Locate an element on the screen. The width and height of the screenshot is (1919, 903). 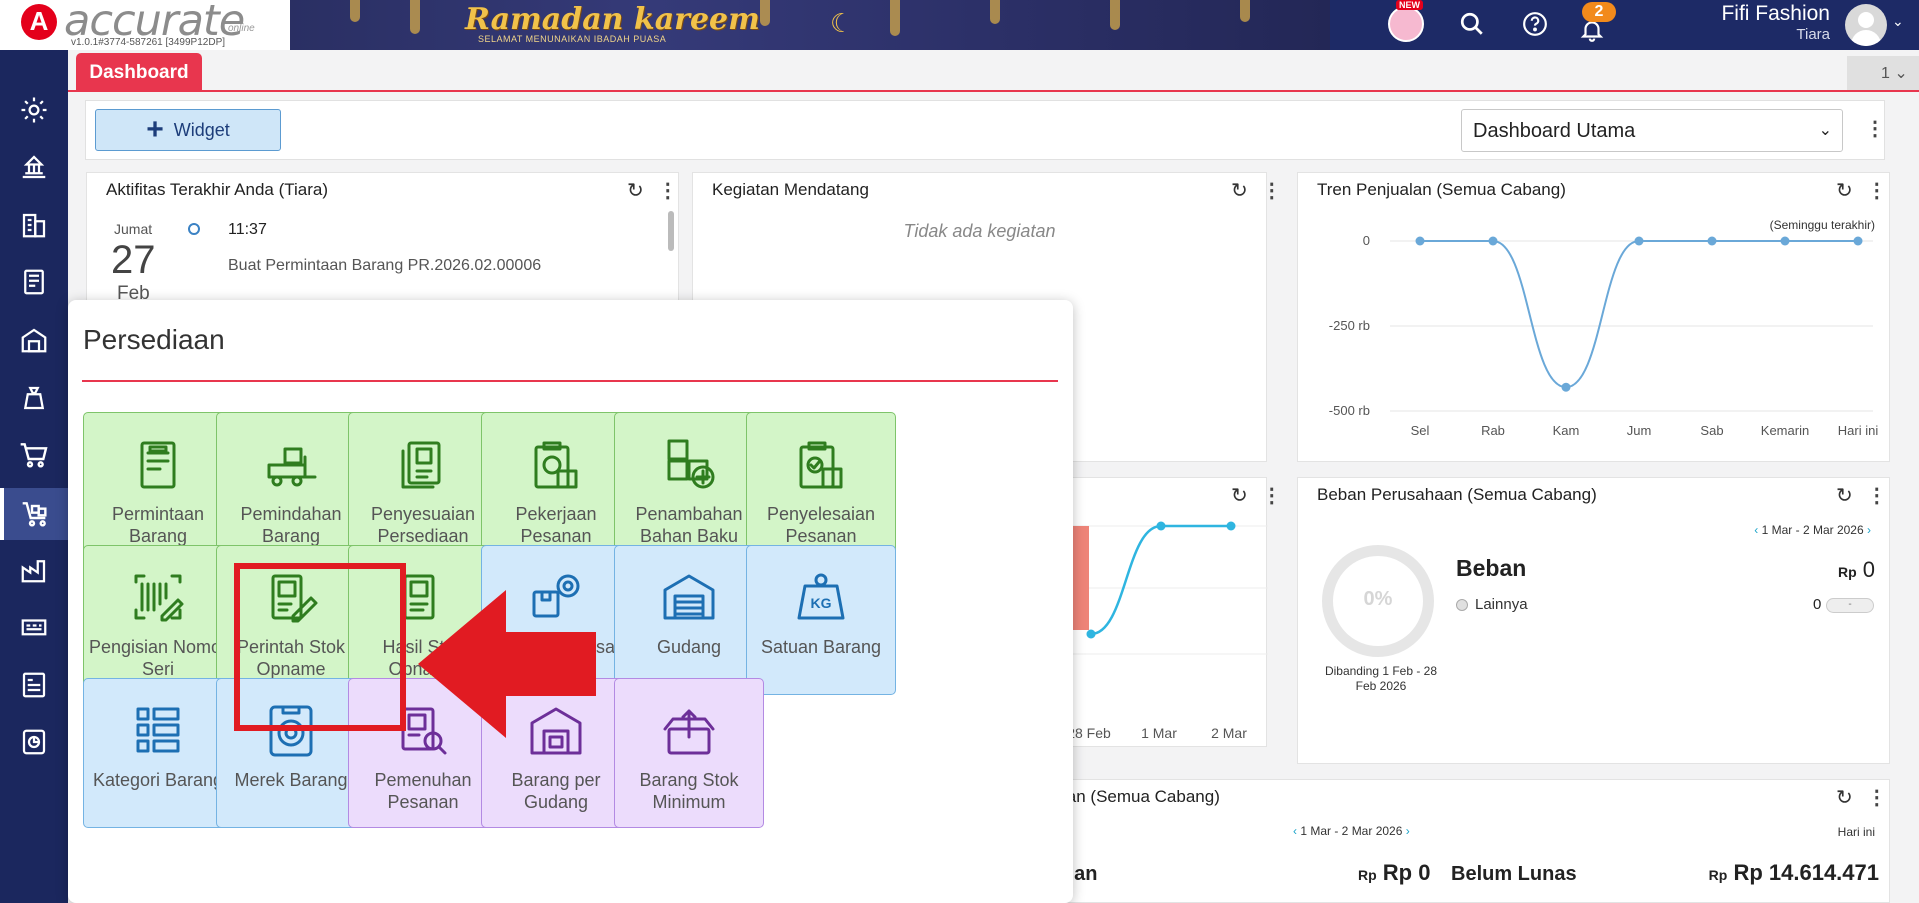
expense-item-label: Lainnya is located at coordinates (1501, 604).